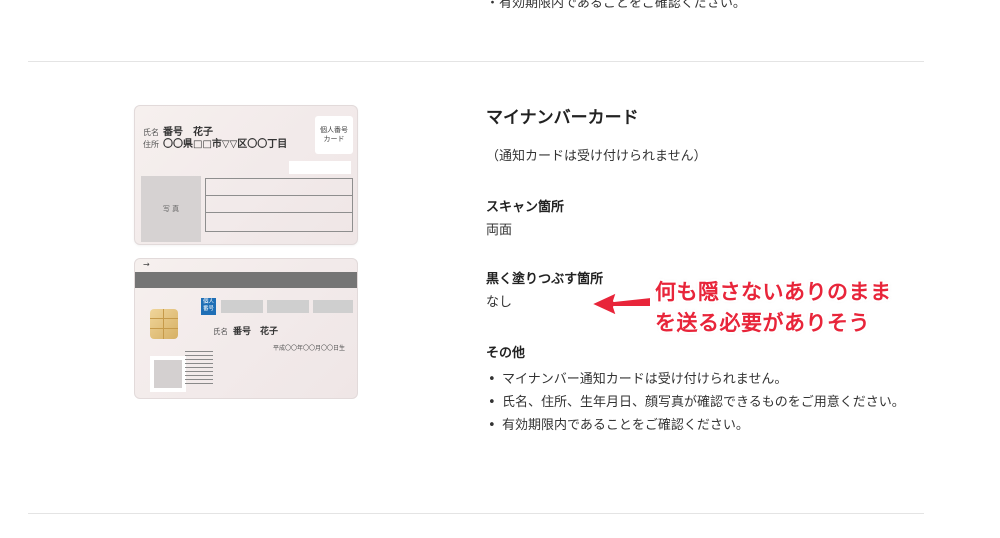 Image resolution: width=1000 pixels, height=538 pixels. Describe the element at coordinates (762, 323) in the screenshot. I see `annotation-text-line2: を送る必要がありそう` at that location.